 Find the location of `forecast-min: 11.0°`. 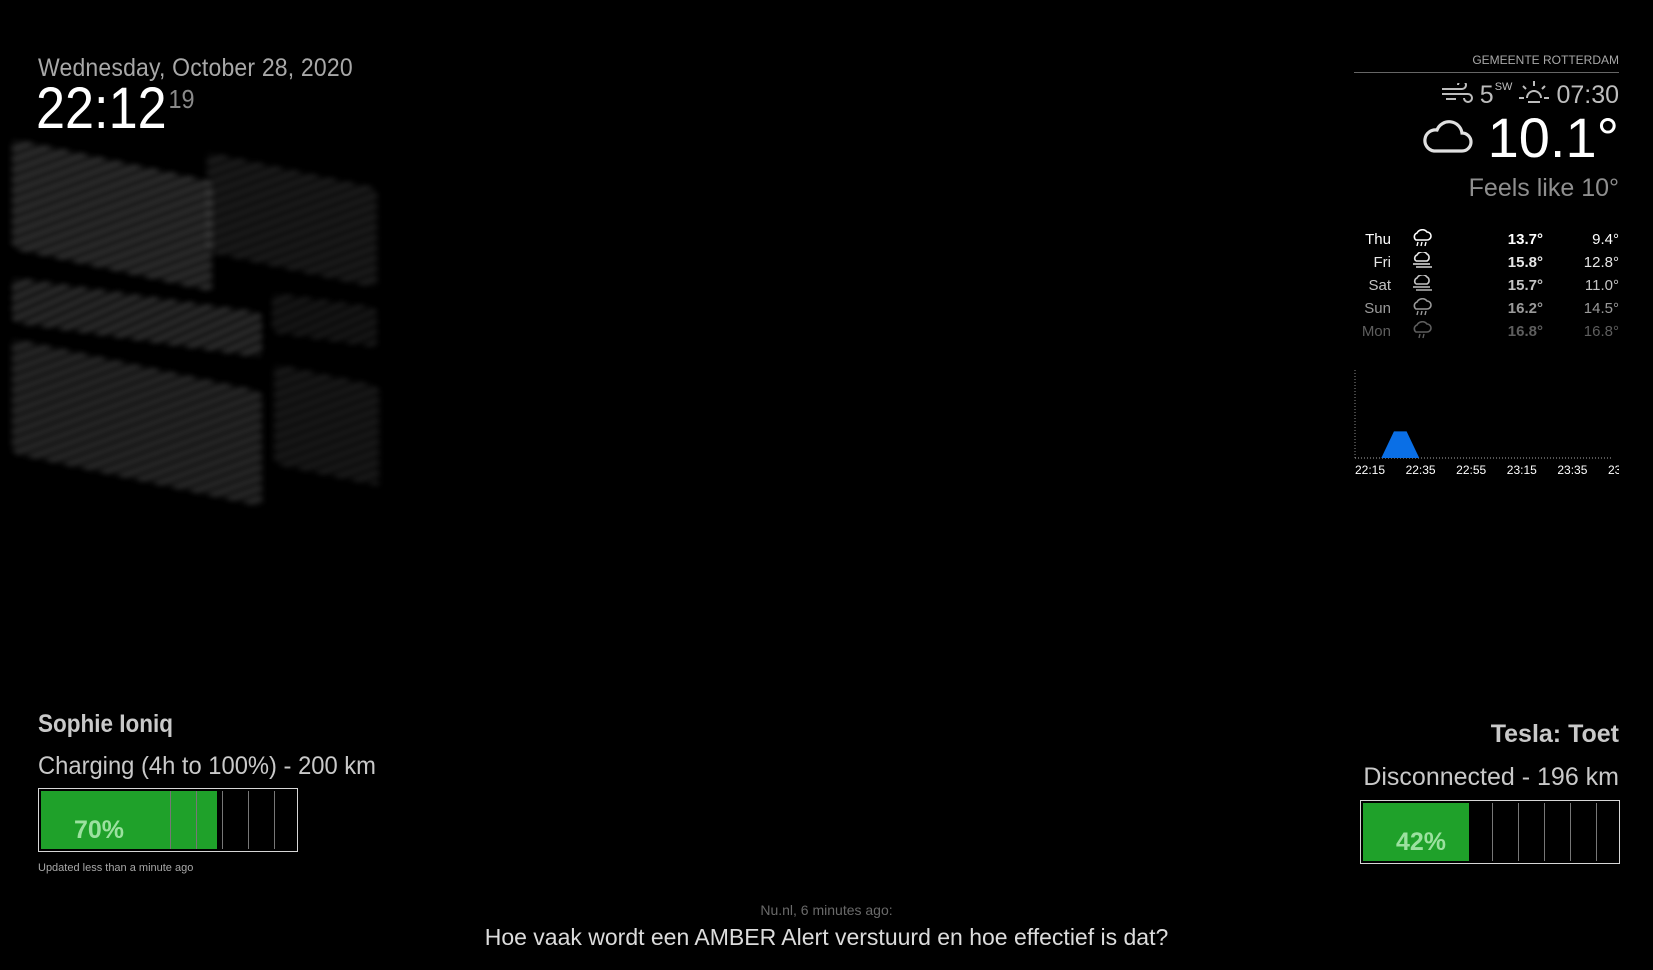

forecast-min: 11.0° is located at coordinates (1601, 285).